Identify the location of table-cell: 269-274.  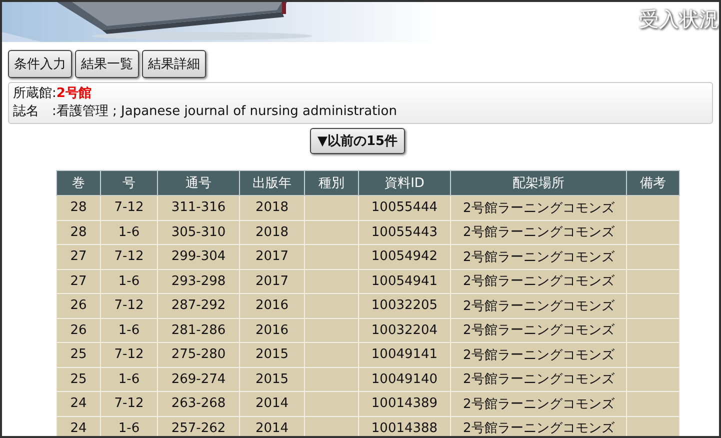
(199, 379).